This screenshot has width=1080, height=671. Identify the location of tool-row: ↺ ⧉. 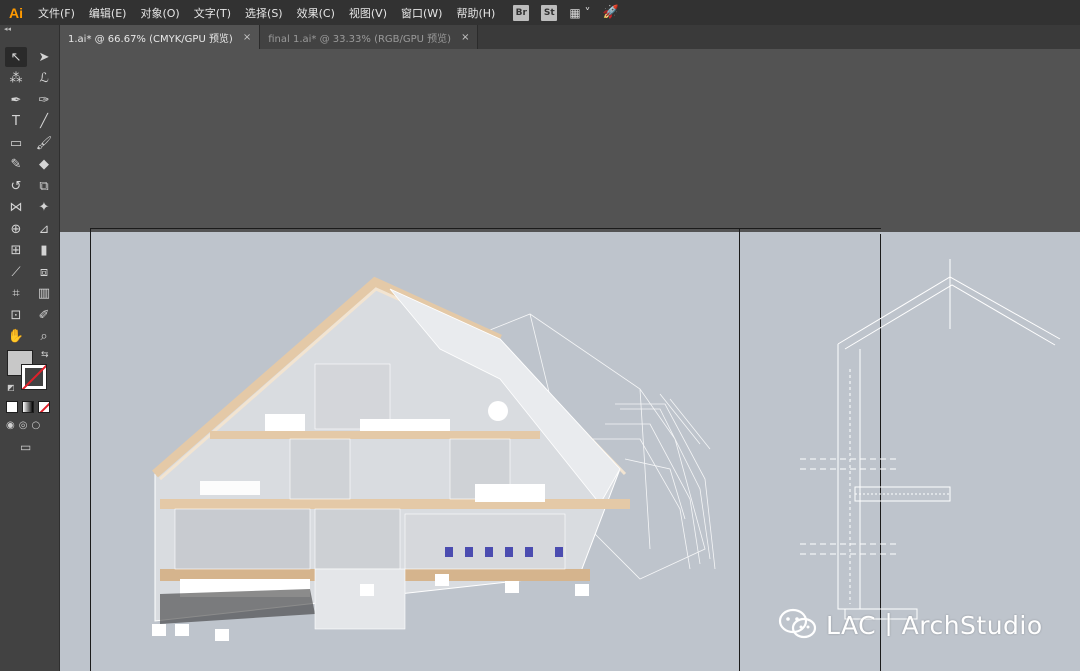
(30, 186).